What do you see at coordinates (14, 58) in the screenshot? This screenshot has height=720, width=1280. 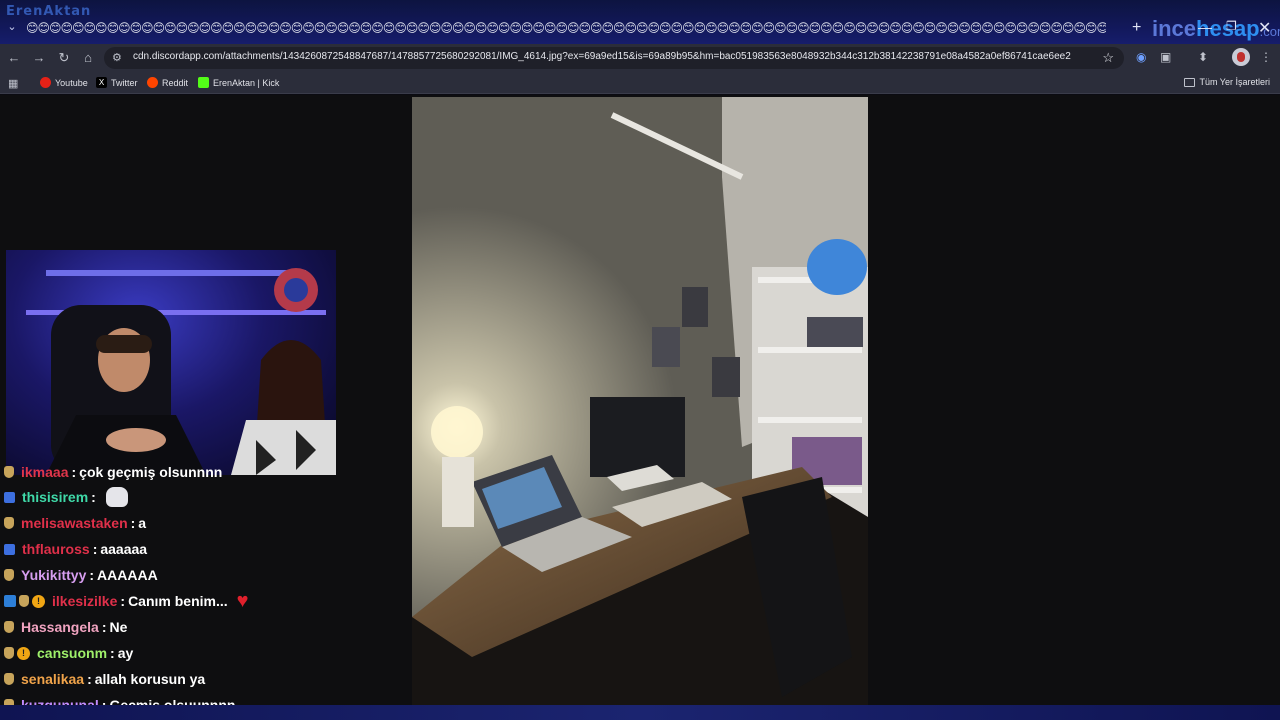 I see `back-button: ←` at bounding box center [14, 58].